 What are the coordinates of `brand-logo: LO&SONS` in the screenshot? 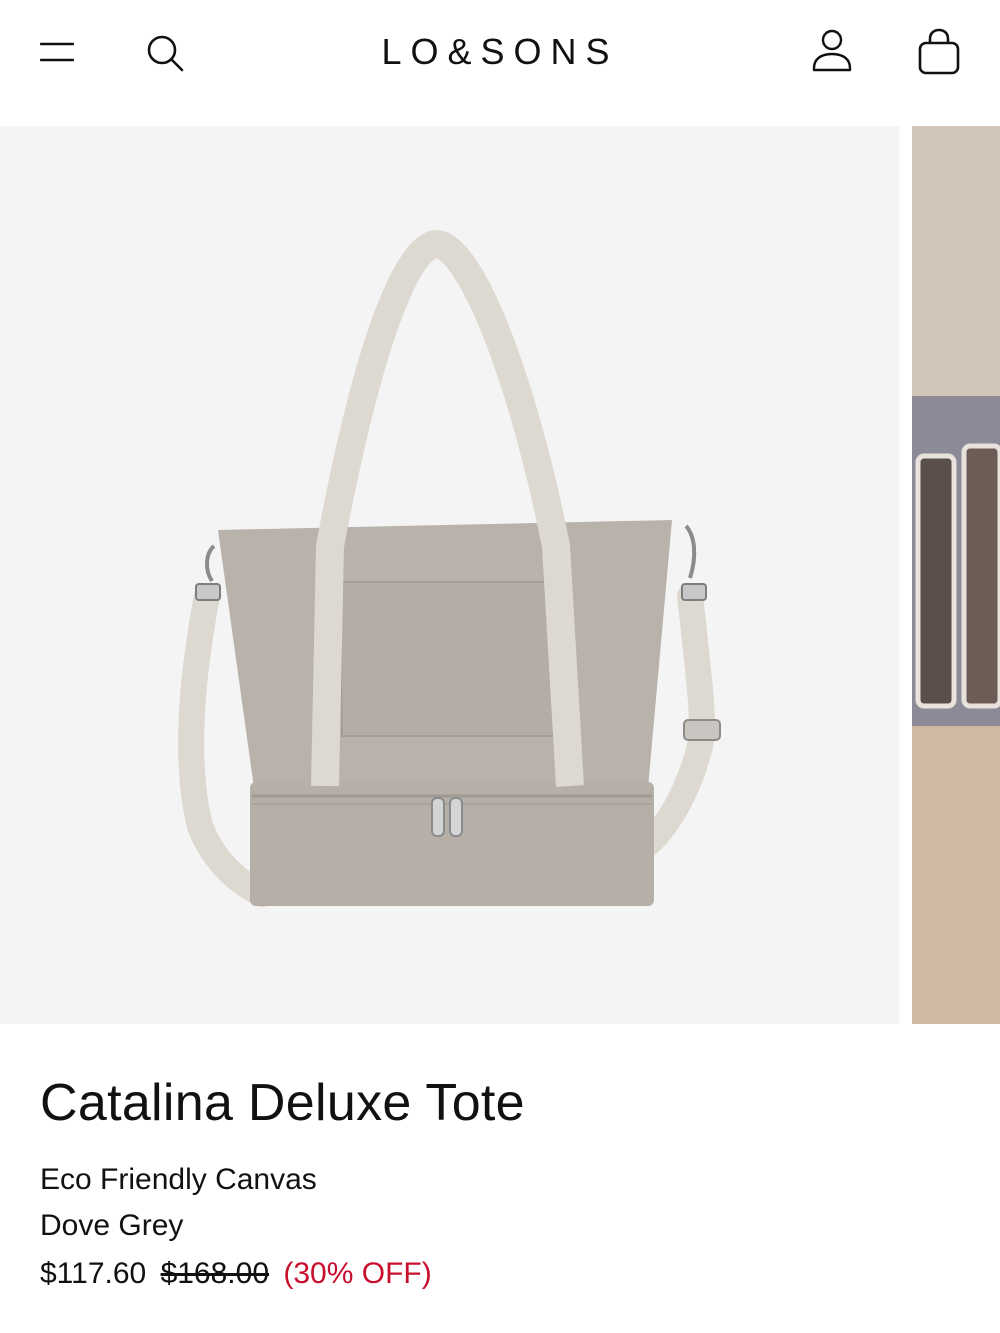 It's located at (500, 52).